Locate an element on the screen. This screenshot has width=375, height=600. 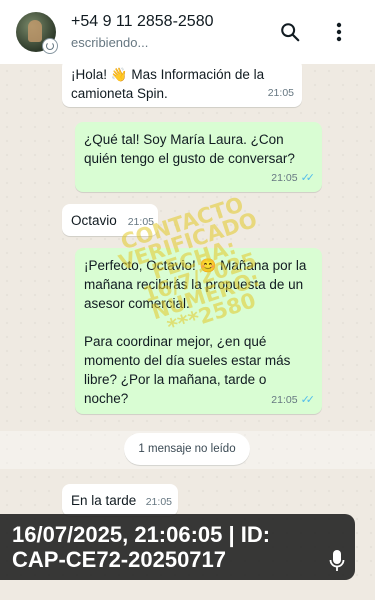
stamp-line: 16/07/2025, 21:06:05 | ID: is located at coordinates (141, 534).